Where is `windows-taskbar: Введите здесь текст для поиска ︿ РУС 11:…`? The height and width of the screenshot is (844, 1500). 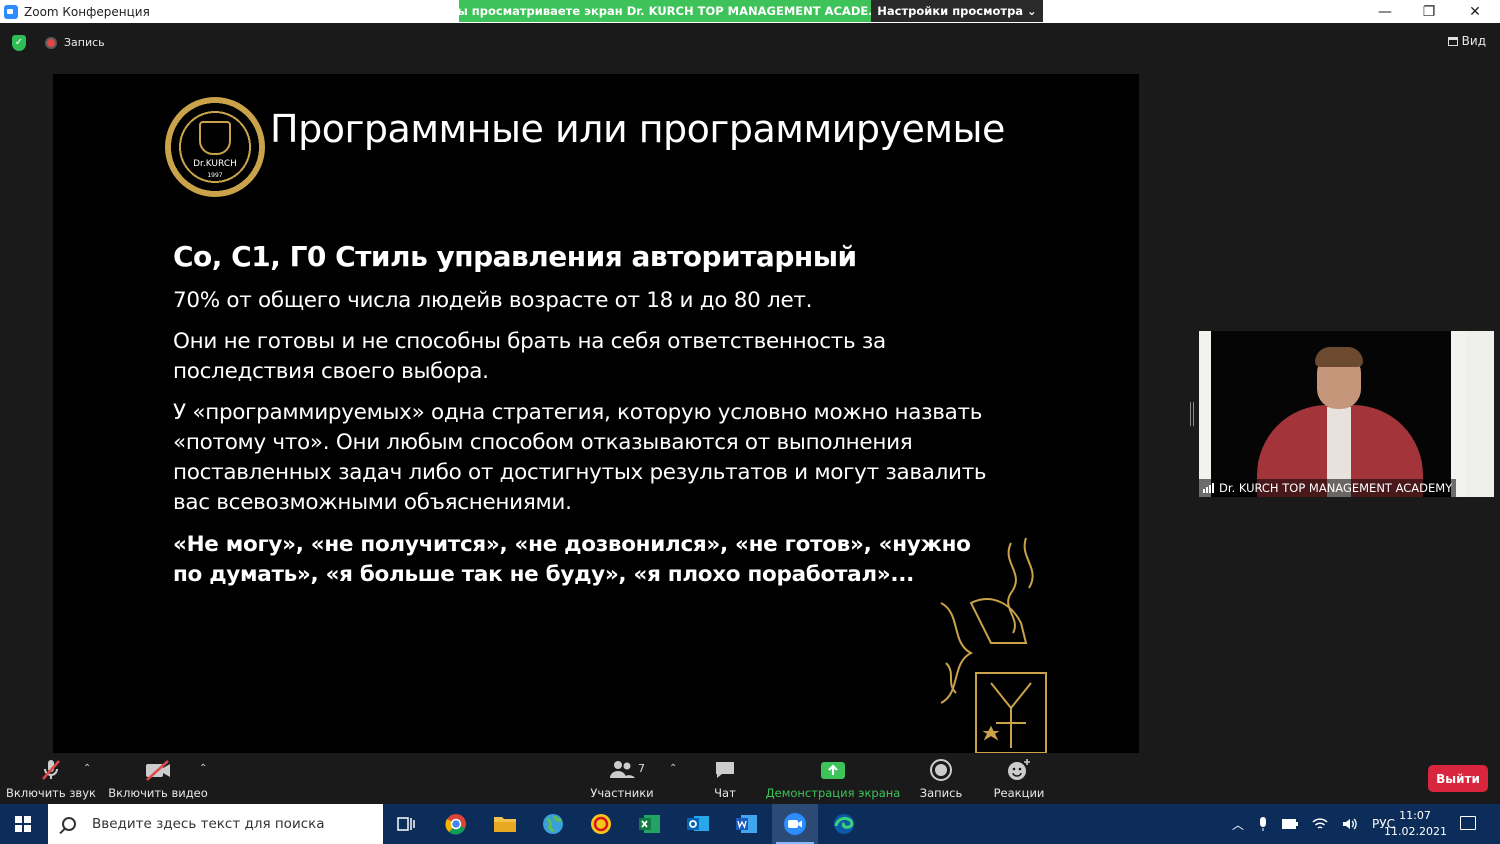
windows-taskbar: Введите здесь текст для поиска ︿ РУС 11:… is located at coordinates (750, 824).